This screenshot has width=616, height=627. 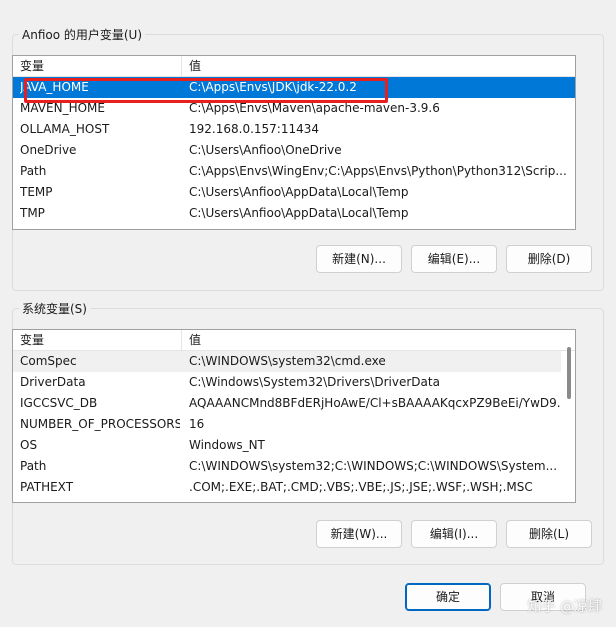 What do you see at coordinates (549, 534) in the screenshot?
I see `system-delete-button: 删除(L)` at bounding box center [549, 534].